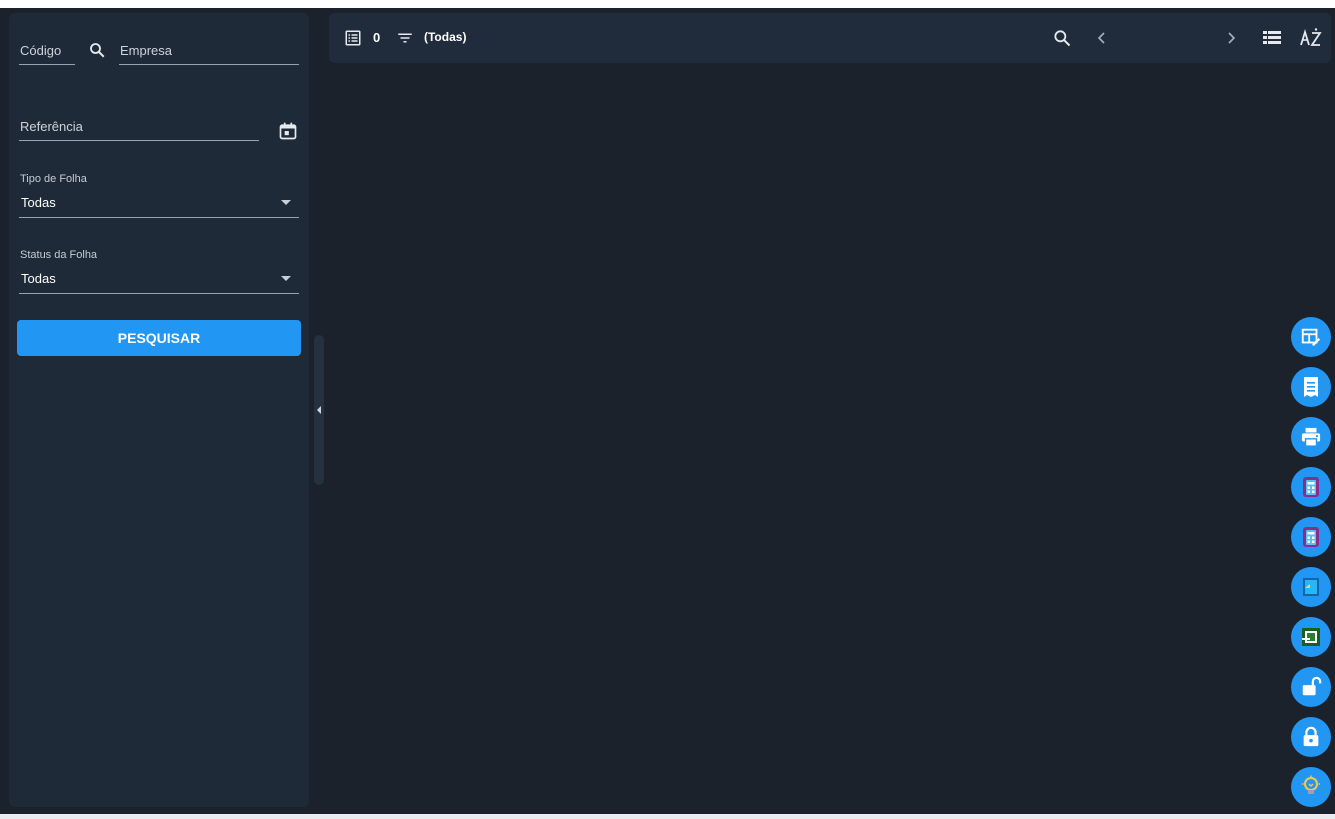 This screenshot has height=819, width=1335. I want to click on empresa-label: Empresa, so click(146, 50).